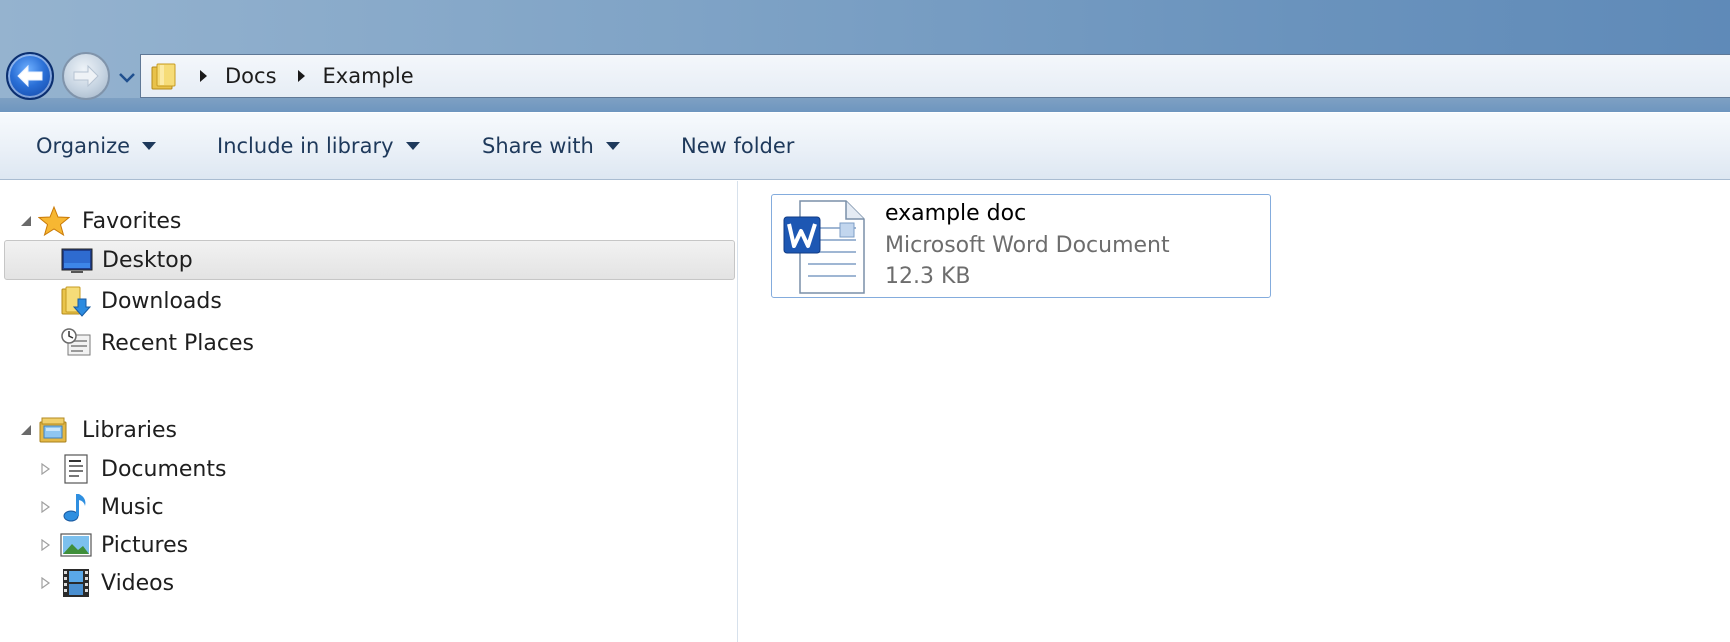 Image resolution: width=1730 pixels, height=642 pixels. What do you see at coordinates (824, 247) in the screenshot?
I see `word-document-icon` at bounding box center [824, 247].